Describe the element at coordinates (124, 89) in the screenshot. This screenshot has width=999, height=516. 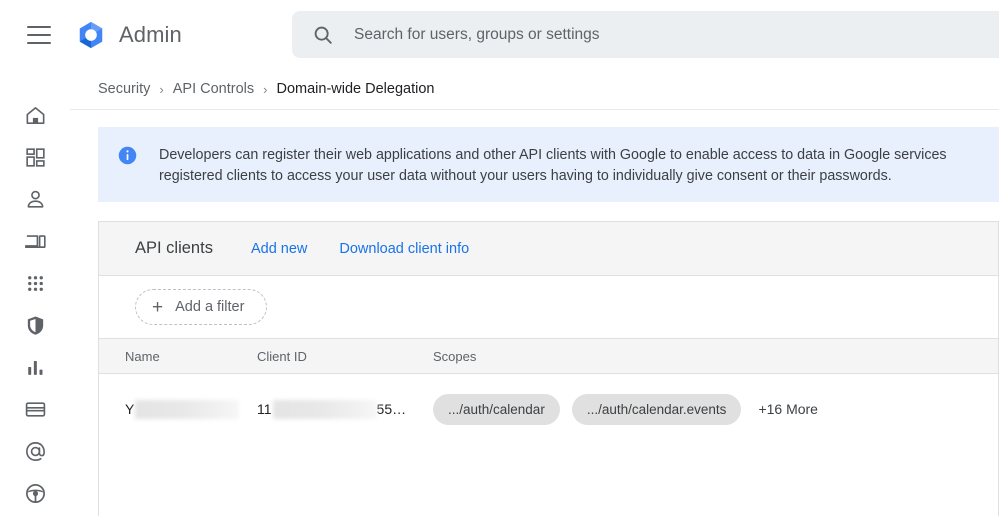
I see `breadcrumb-item-security: Security` at that location.